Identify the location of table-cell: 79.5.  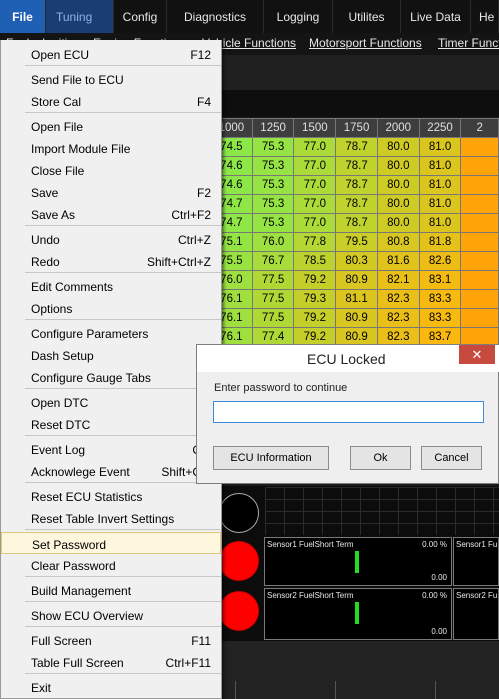
(356, 242).